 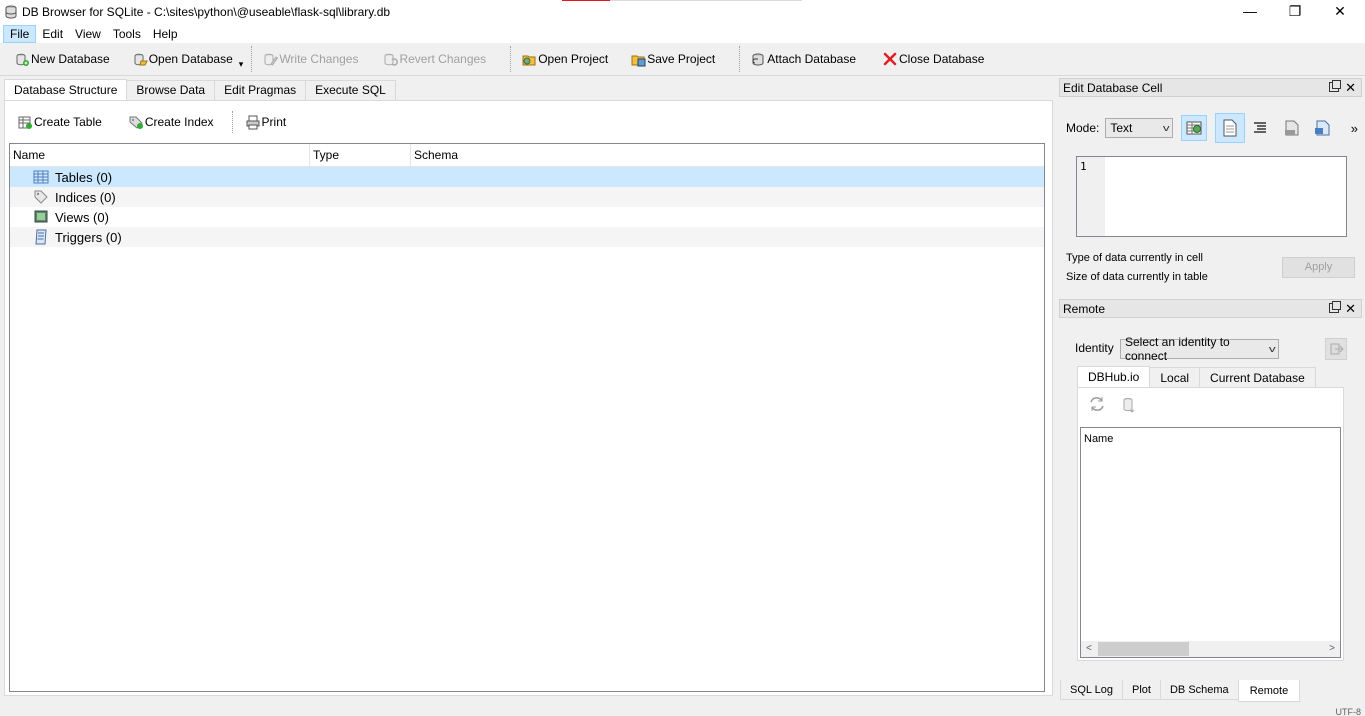 What do you see at coordinates (1084, 309) in the screenshot?
I see `remote-title: Remote` at bounding box center [1084, 309].